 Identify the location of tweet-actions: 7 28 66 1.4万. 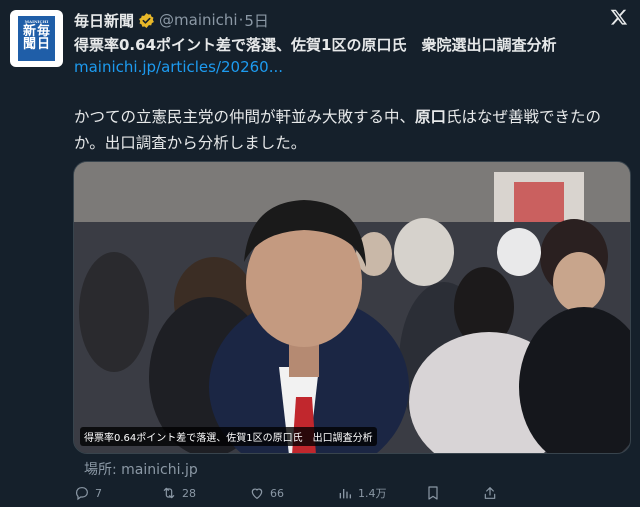
(334, 495).